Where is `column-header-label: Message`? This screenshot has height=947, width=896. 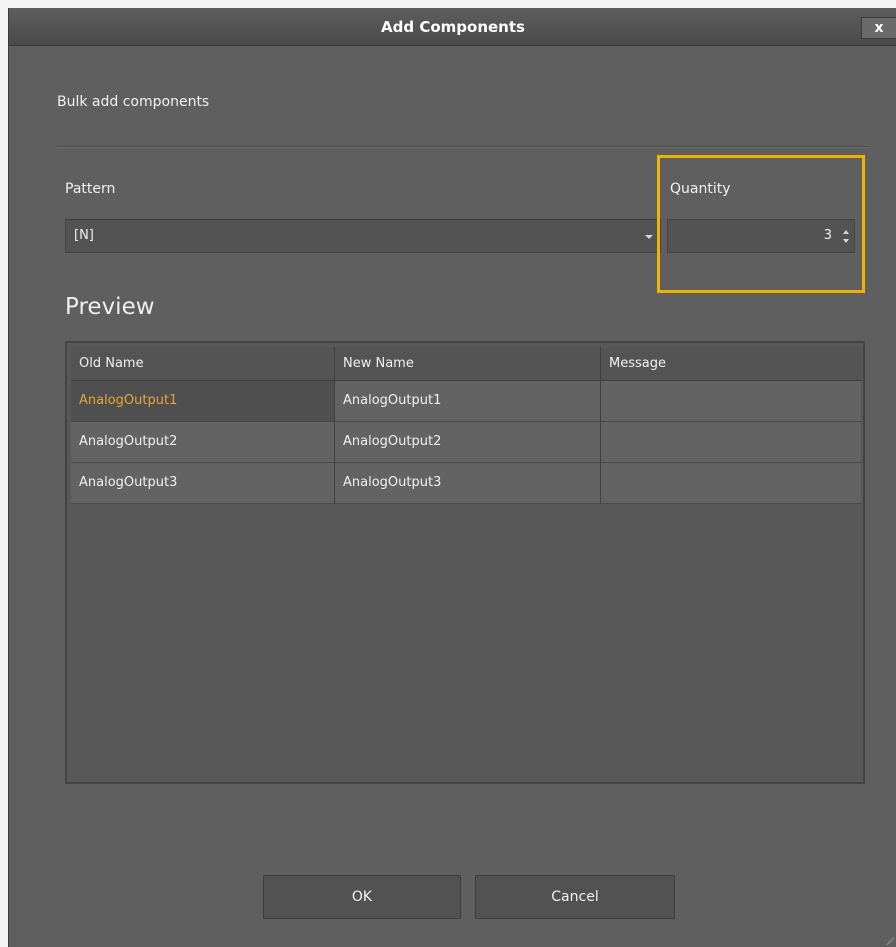
column-header-label: Message is located at coordinates (637, 363).